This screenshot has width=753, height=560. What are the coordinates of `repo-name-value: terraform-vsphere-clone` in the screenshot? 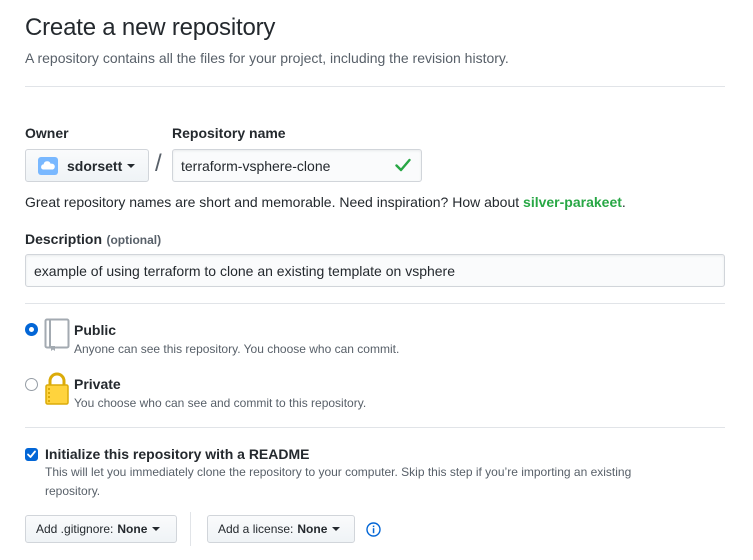 It's located at (256, 165).